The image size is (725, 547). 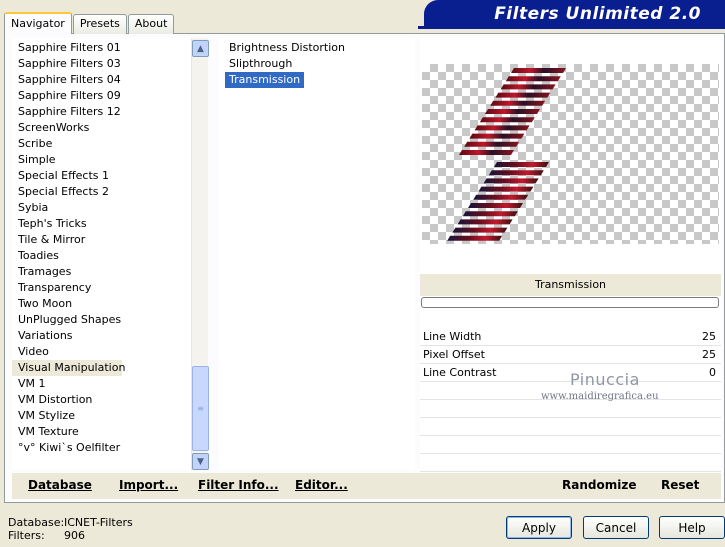 What do you see at coordinates (38, 23) in the screenshot?
I see `tab-navigator: Navigator` at bounding box center [38, 23].